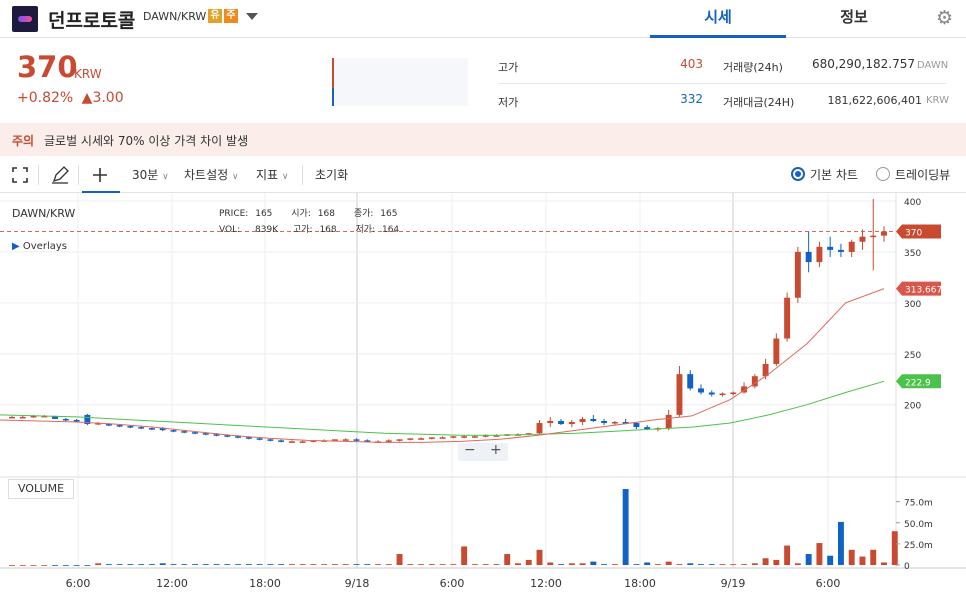 The image size is (966, 595). I want to click on price-change: +0.82% ▲3.00, so click(70, 98).